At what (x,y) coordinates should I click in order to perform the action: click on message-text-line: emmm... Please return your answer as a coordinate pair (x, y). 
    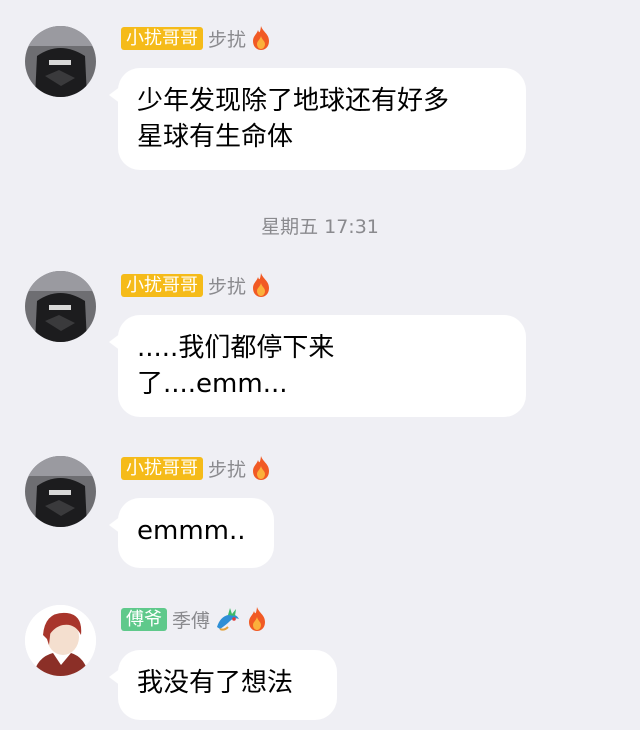
    Looking at the image, I should click on (191, 531).